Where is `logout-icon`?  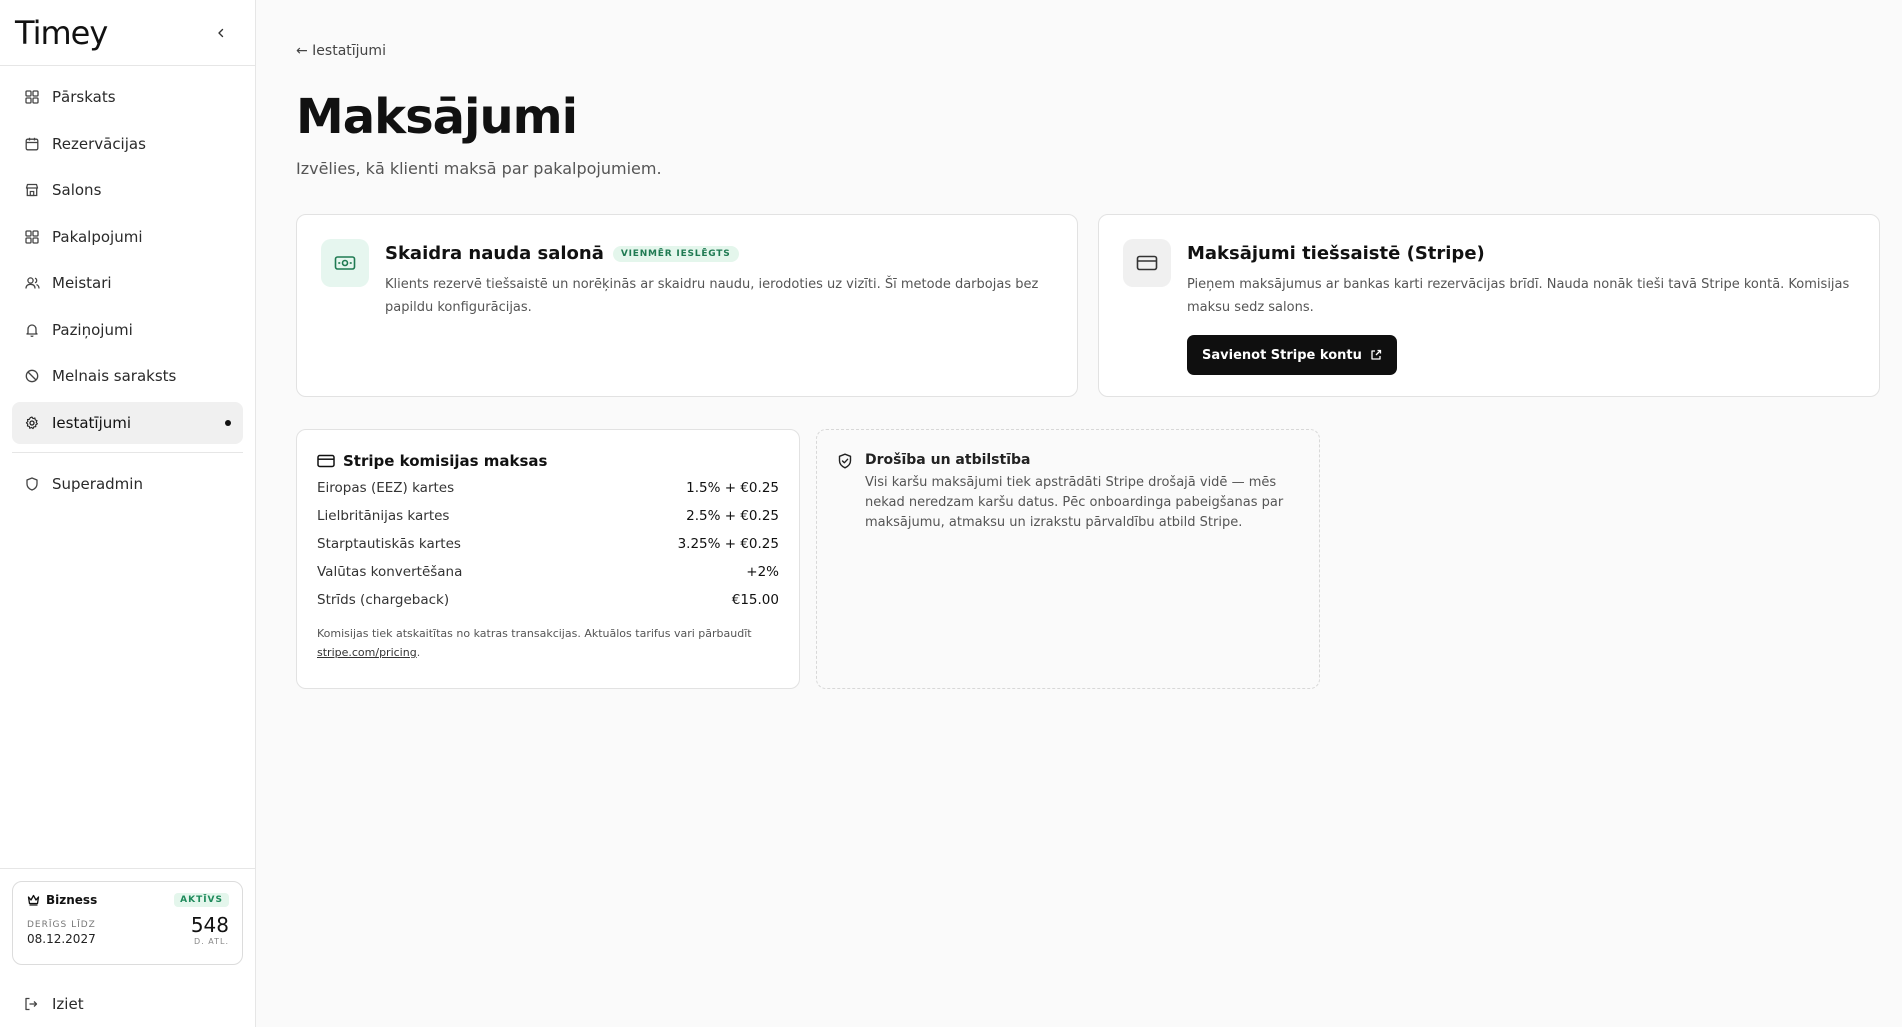 logout-icon is located at coordinates (32, 1004).